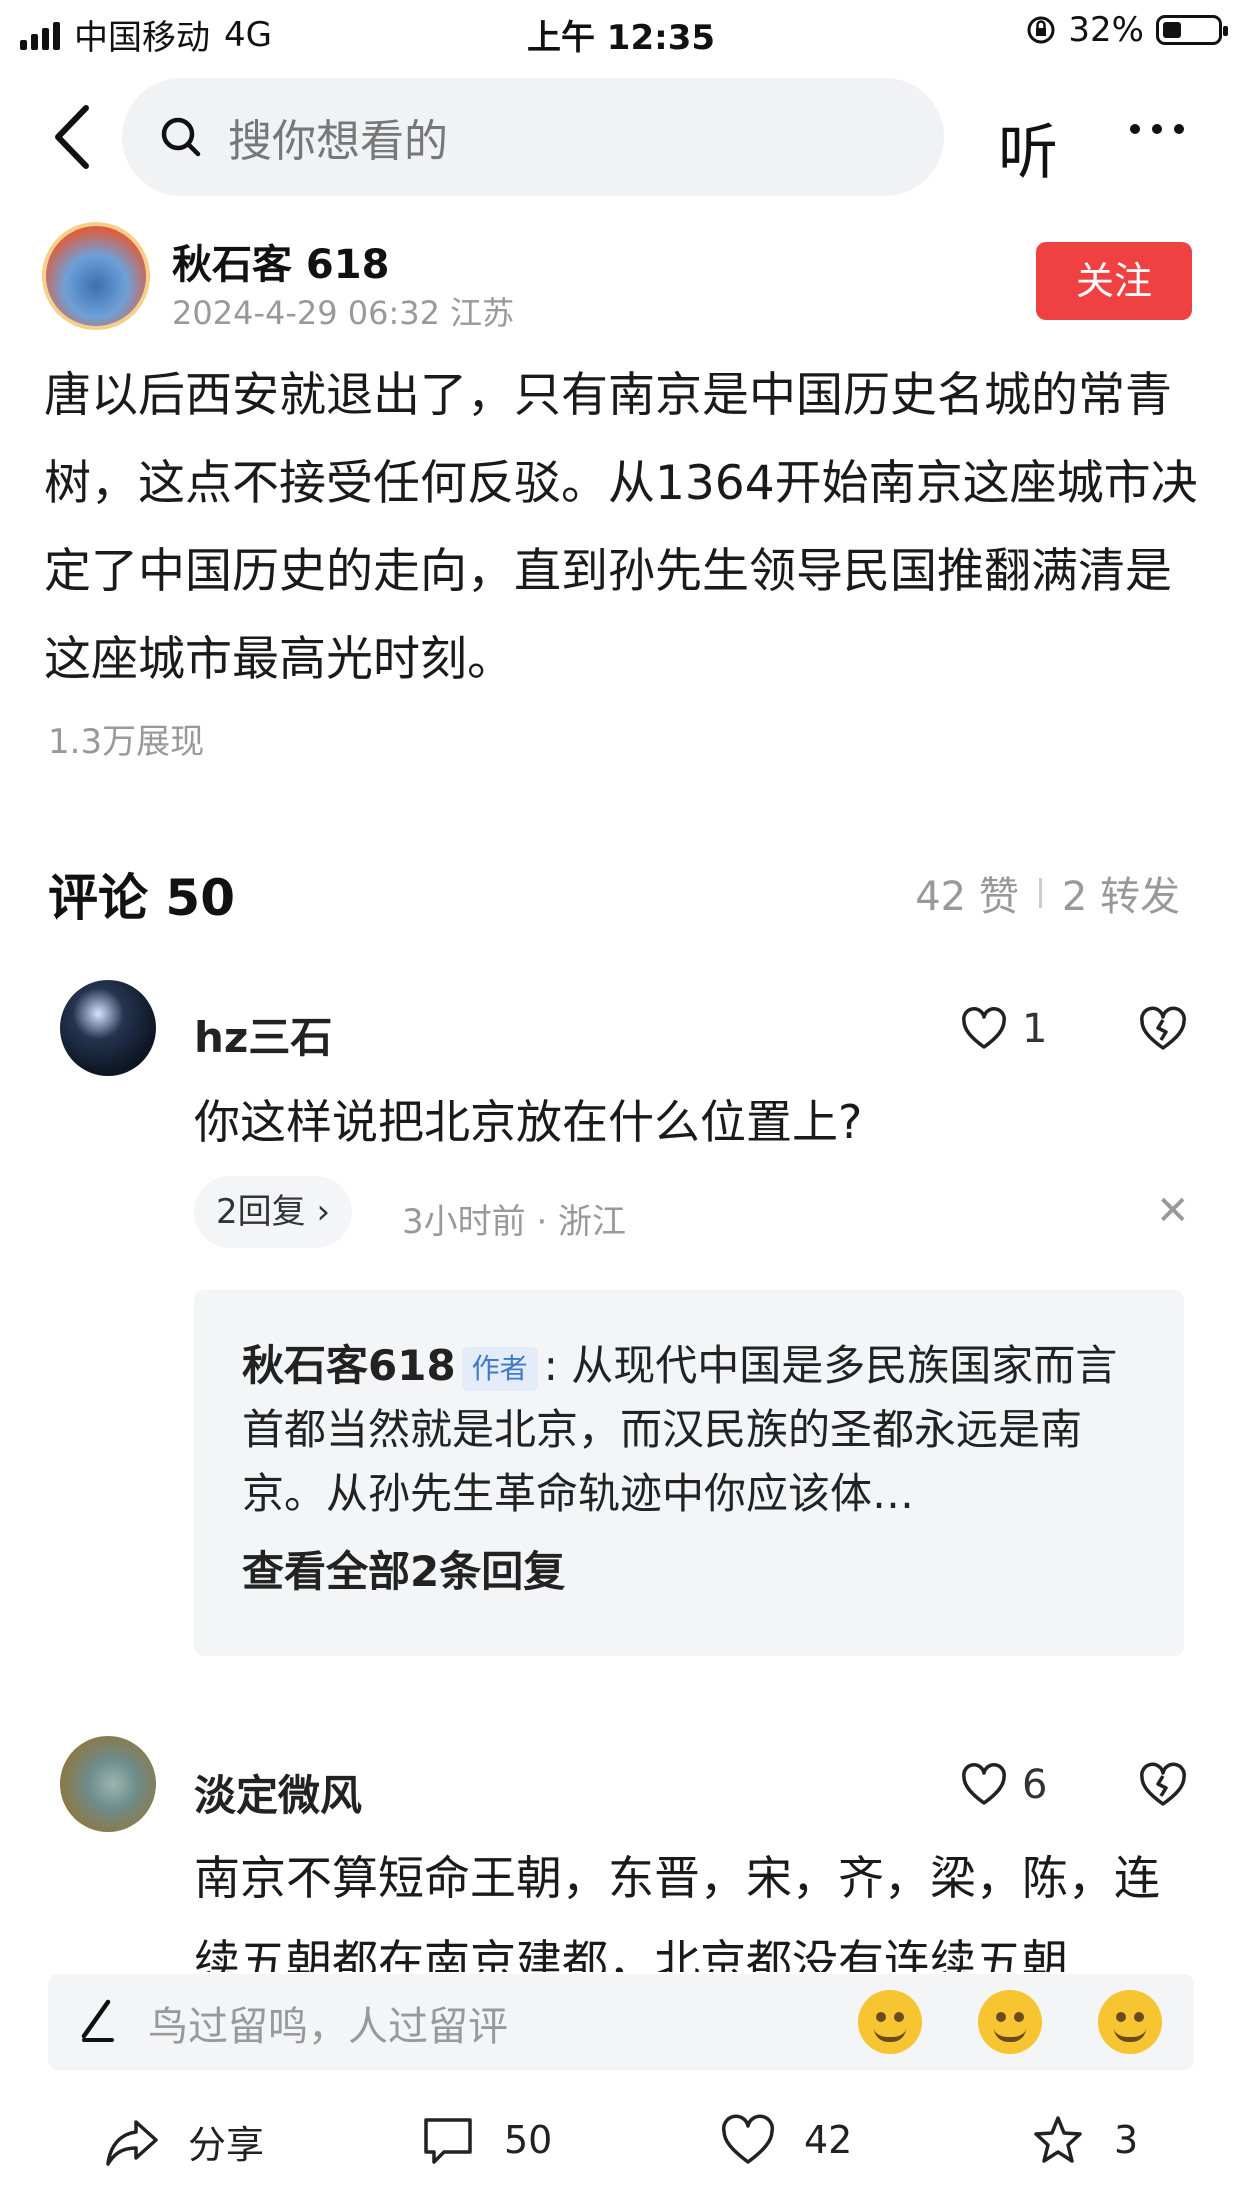  Describe the element at coordinates (1010, 2022) in the screenshot. I see `smile-emoji-icon` at that location.